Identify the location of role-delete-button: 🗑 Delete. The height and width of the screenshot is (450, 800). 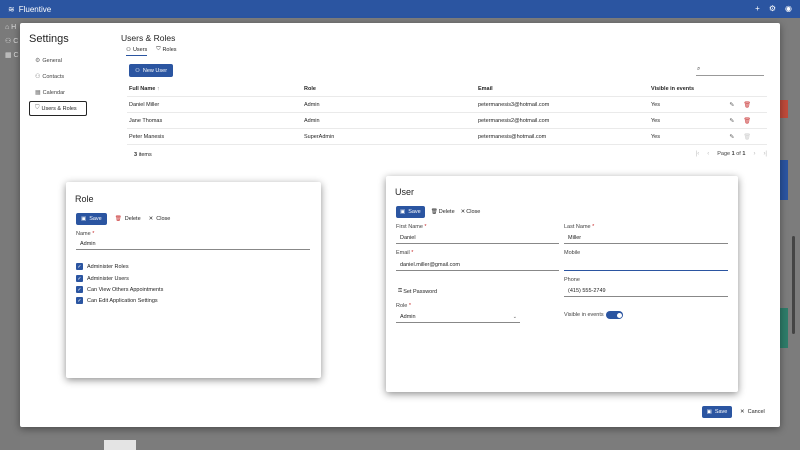
(128, 219).